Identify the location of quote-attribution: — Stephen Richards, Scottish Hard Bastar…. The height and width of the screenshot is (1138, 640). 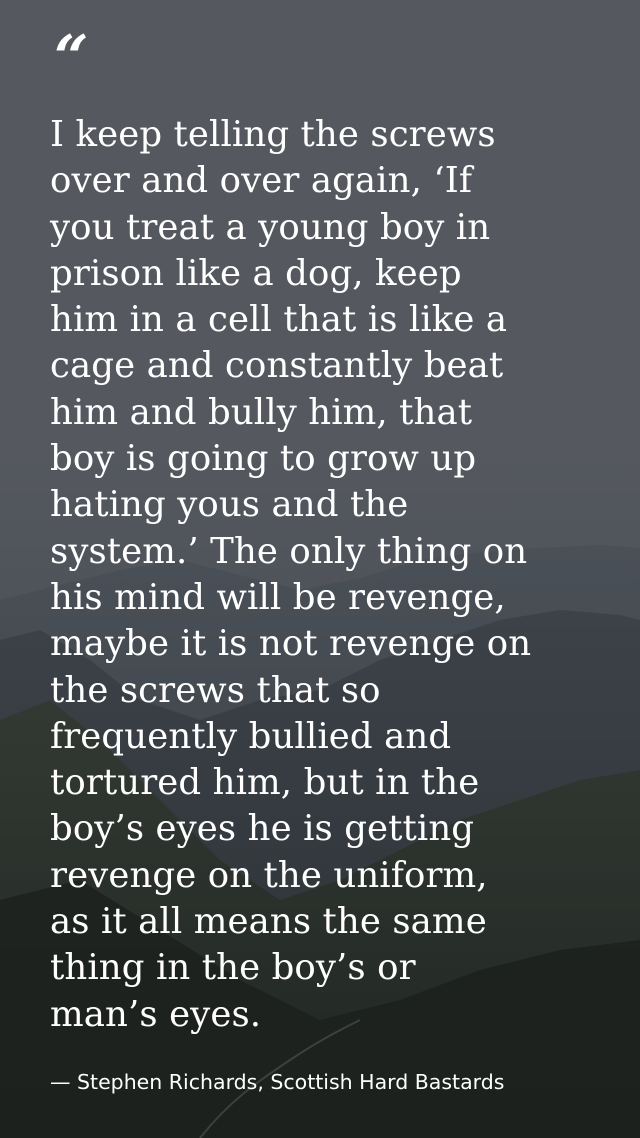
(277, 1082).